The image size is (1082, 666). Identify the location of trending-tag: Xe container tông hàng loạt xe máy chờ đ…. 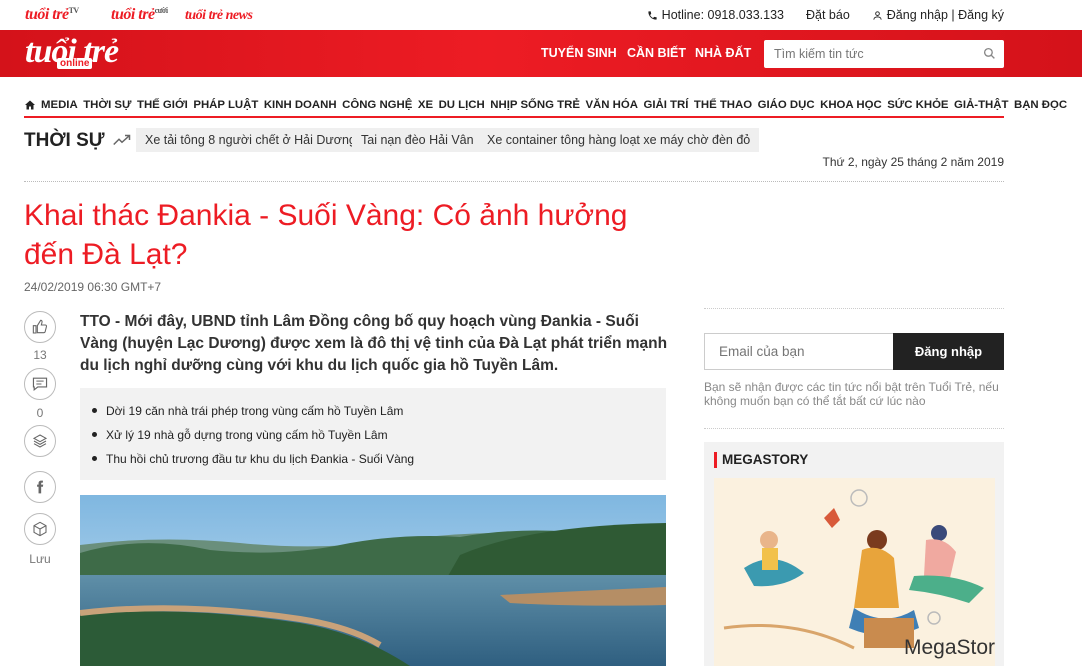
(619, 140).